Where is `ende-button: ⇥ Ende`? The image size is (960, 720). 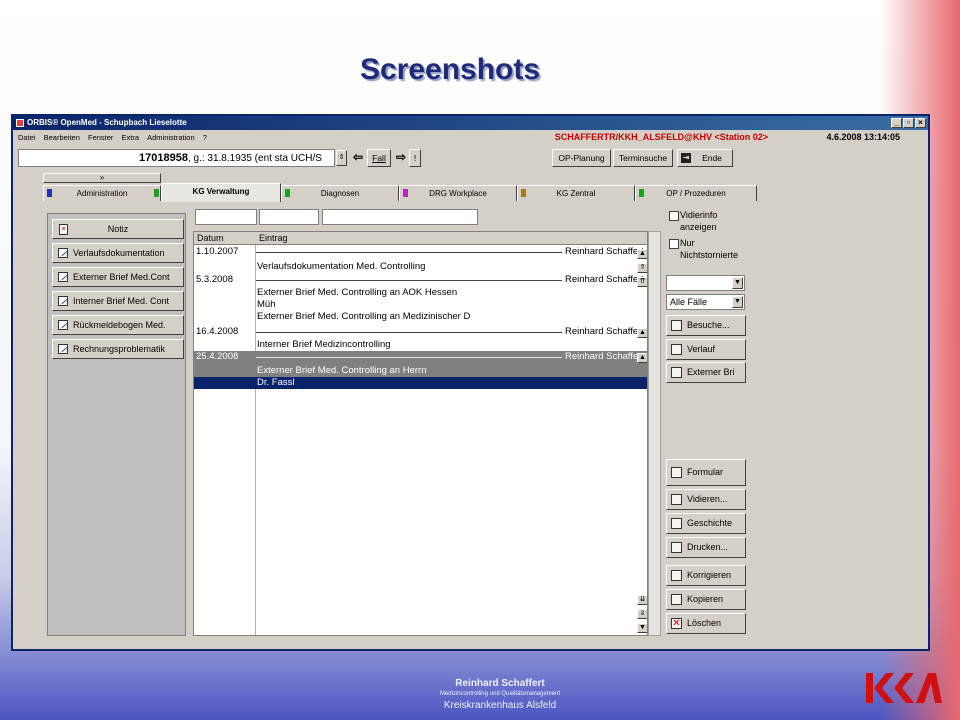 ende-button: ⇥ Ende is located at coordinates (705, 158).